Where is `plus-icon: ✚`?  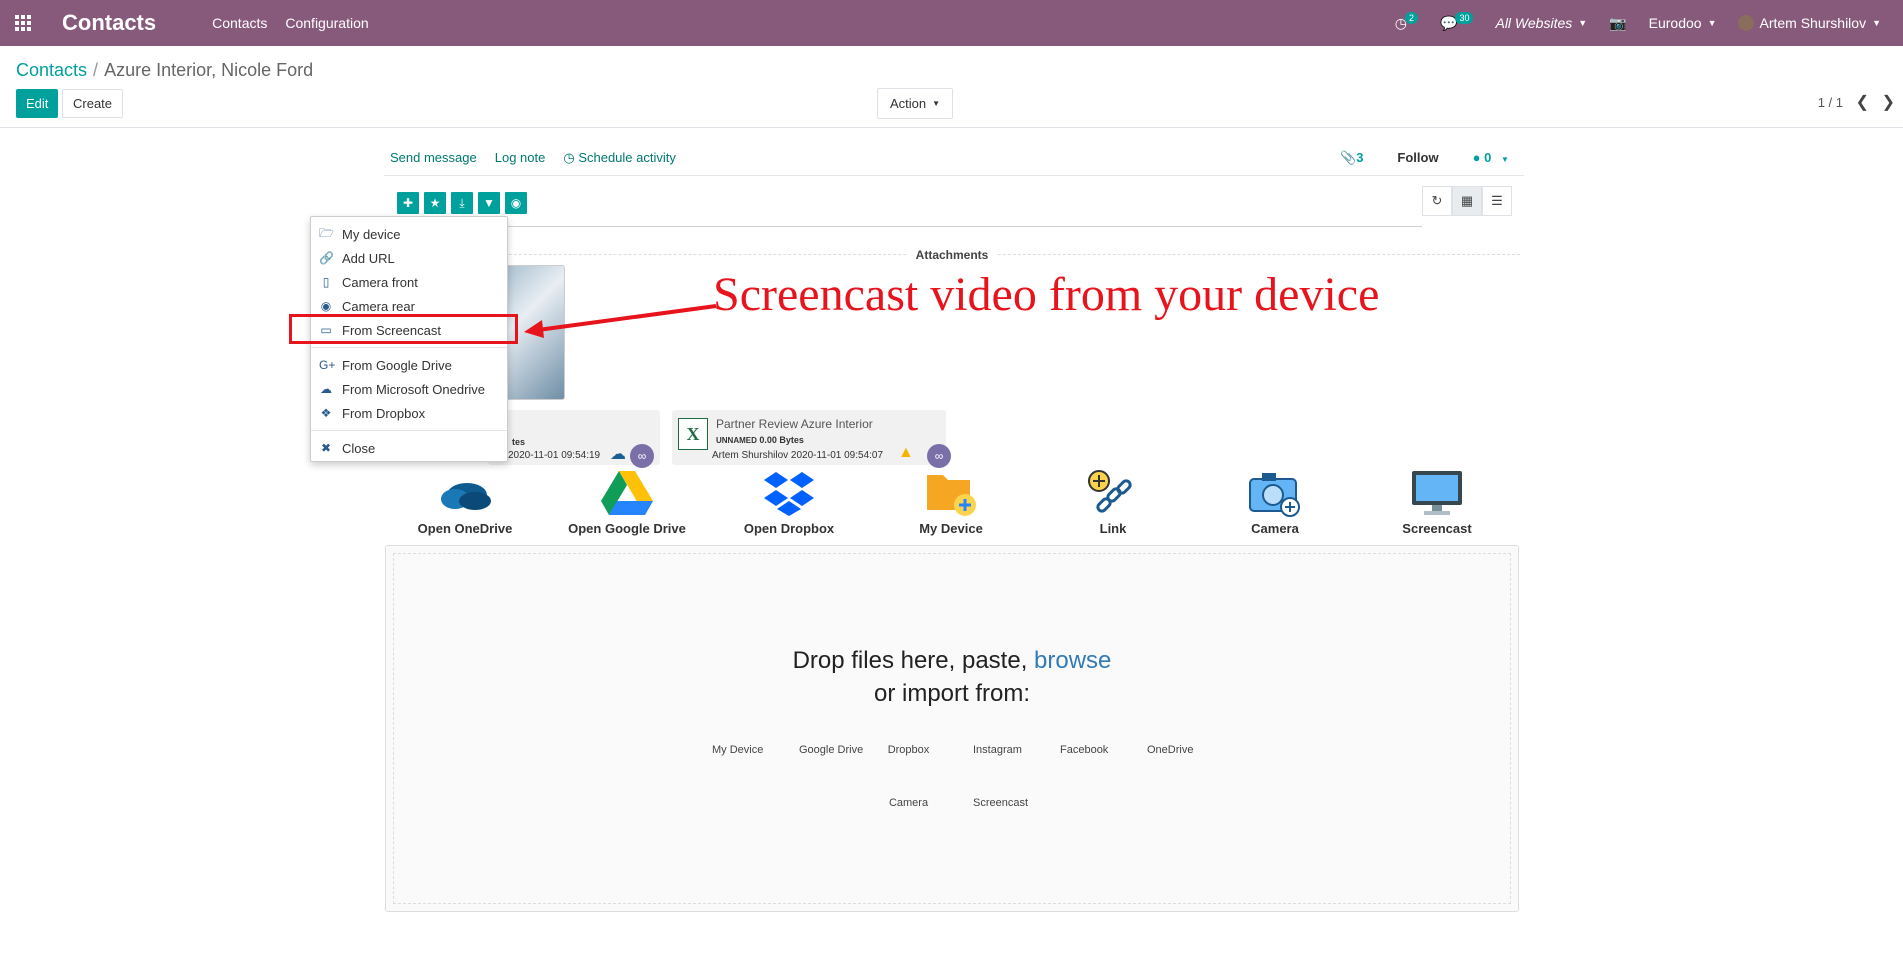 plus-icon: ✚ is located at coordinates (408, 203).